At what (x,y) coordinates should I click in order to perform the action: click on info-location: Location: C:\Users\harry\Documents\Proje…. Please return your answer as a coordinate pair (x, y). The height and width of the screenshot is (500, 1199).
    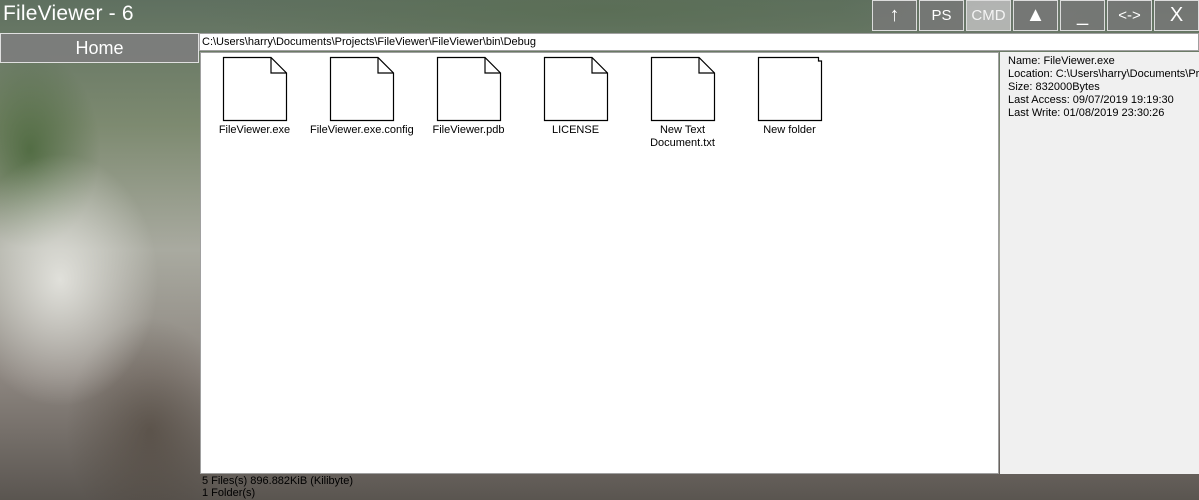
    Looking at the image, I should click on (1103, 74).